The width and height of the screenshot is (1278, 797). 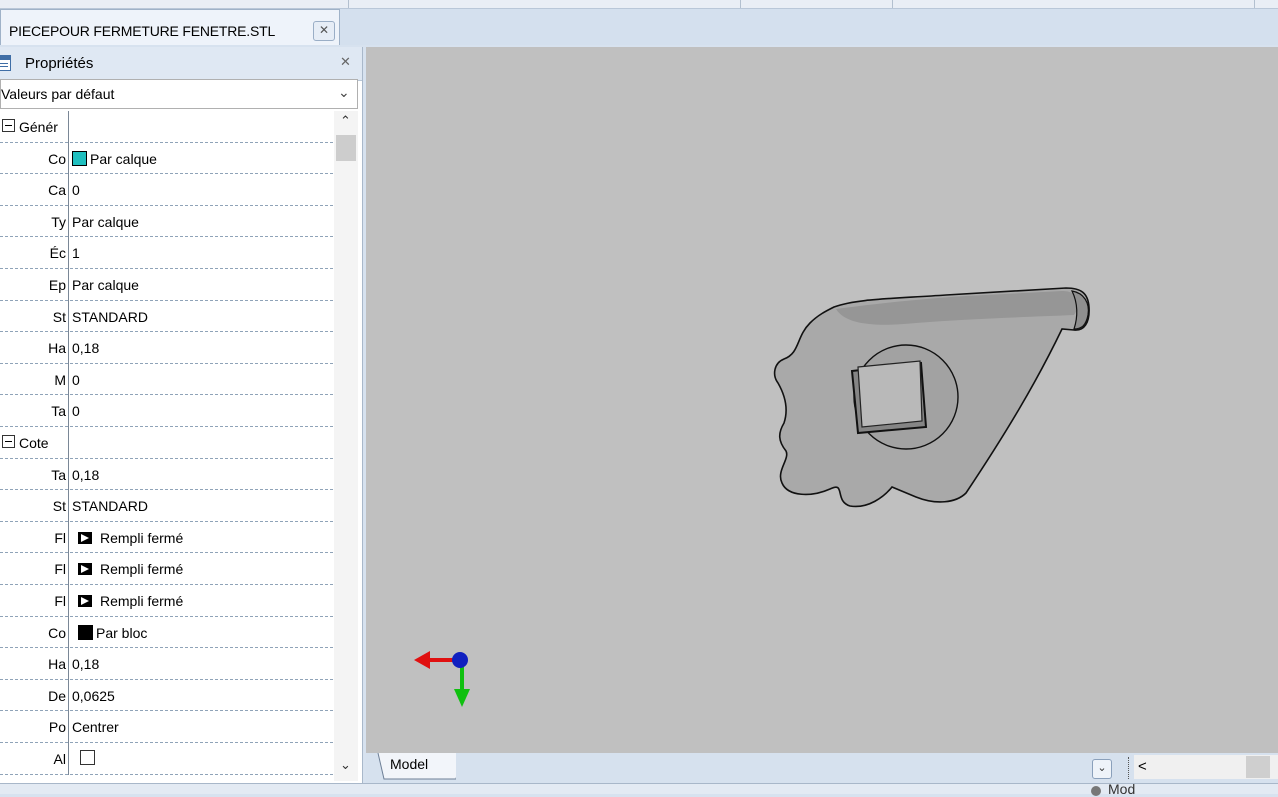 I want to click on property-value, so click(x=87, y=759).